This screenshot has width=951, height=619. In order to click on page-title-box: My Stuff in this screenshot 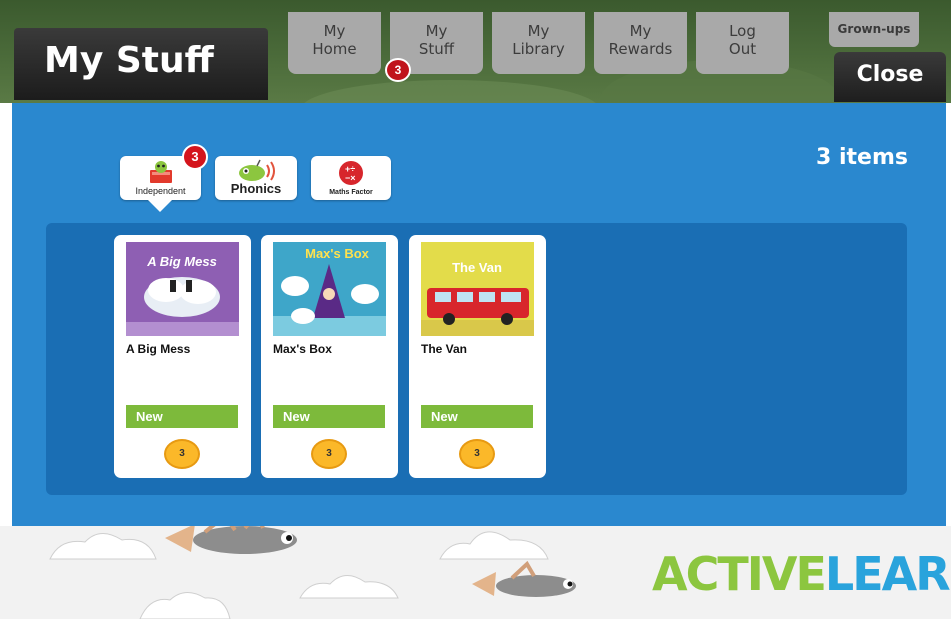, I will do `click(141, 64)`.